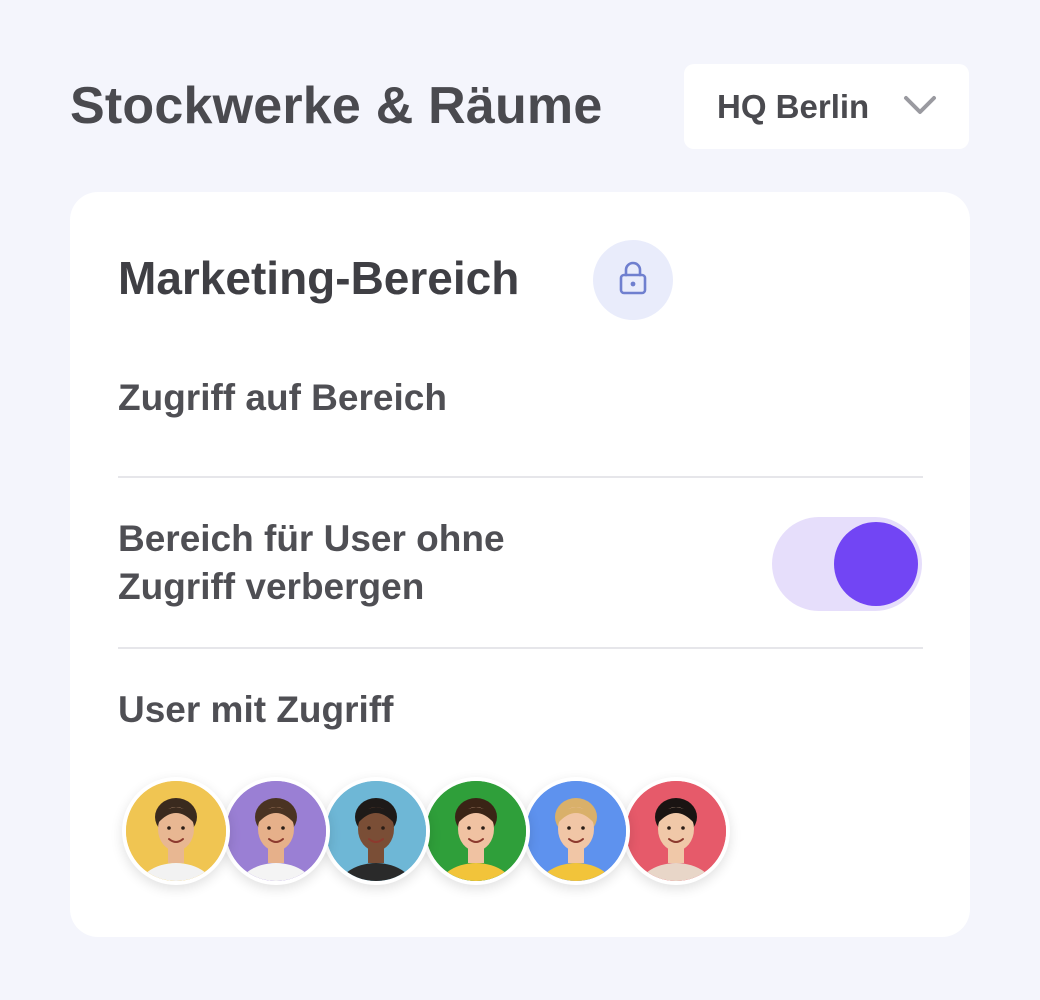  I want to click on hide-toggle-label-line2: Zugriff verbergen, so click(271, 586).